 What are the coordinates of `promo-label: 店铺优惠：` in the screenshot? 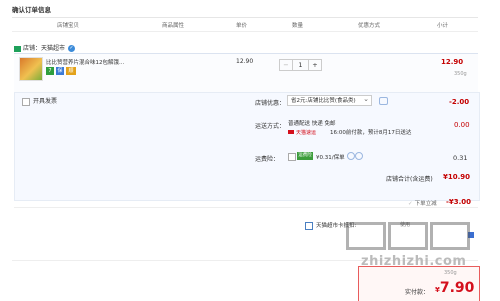 It's located at (270, 103).